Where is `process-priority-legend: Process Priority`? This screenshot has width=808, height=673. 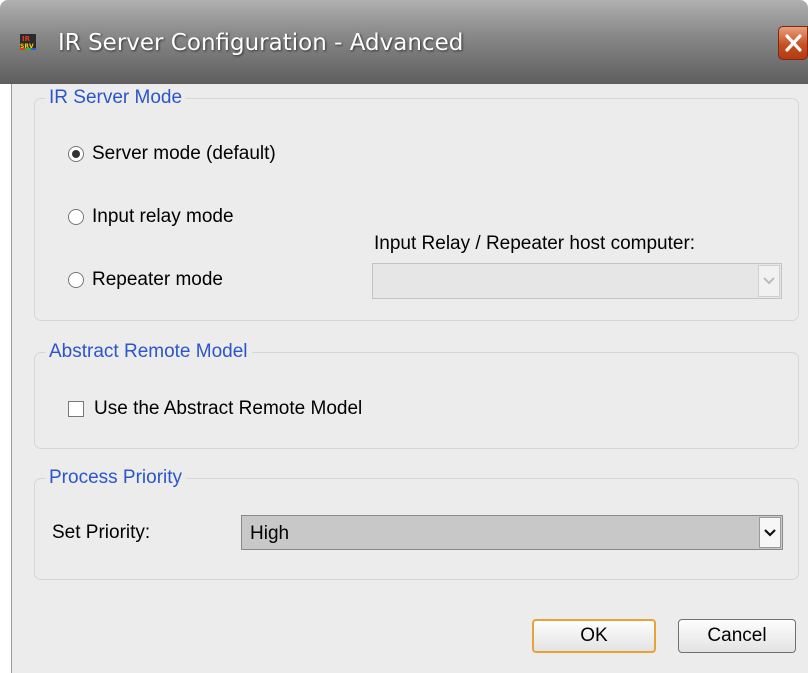 process-priority-legend: Process Priority is located at coordinates (116, 478).